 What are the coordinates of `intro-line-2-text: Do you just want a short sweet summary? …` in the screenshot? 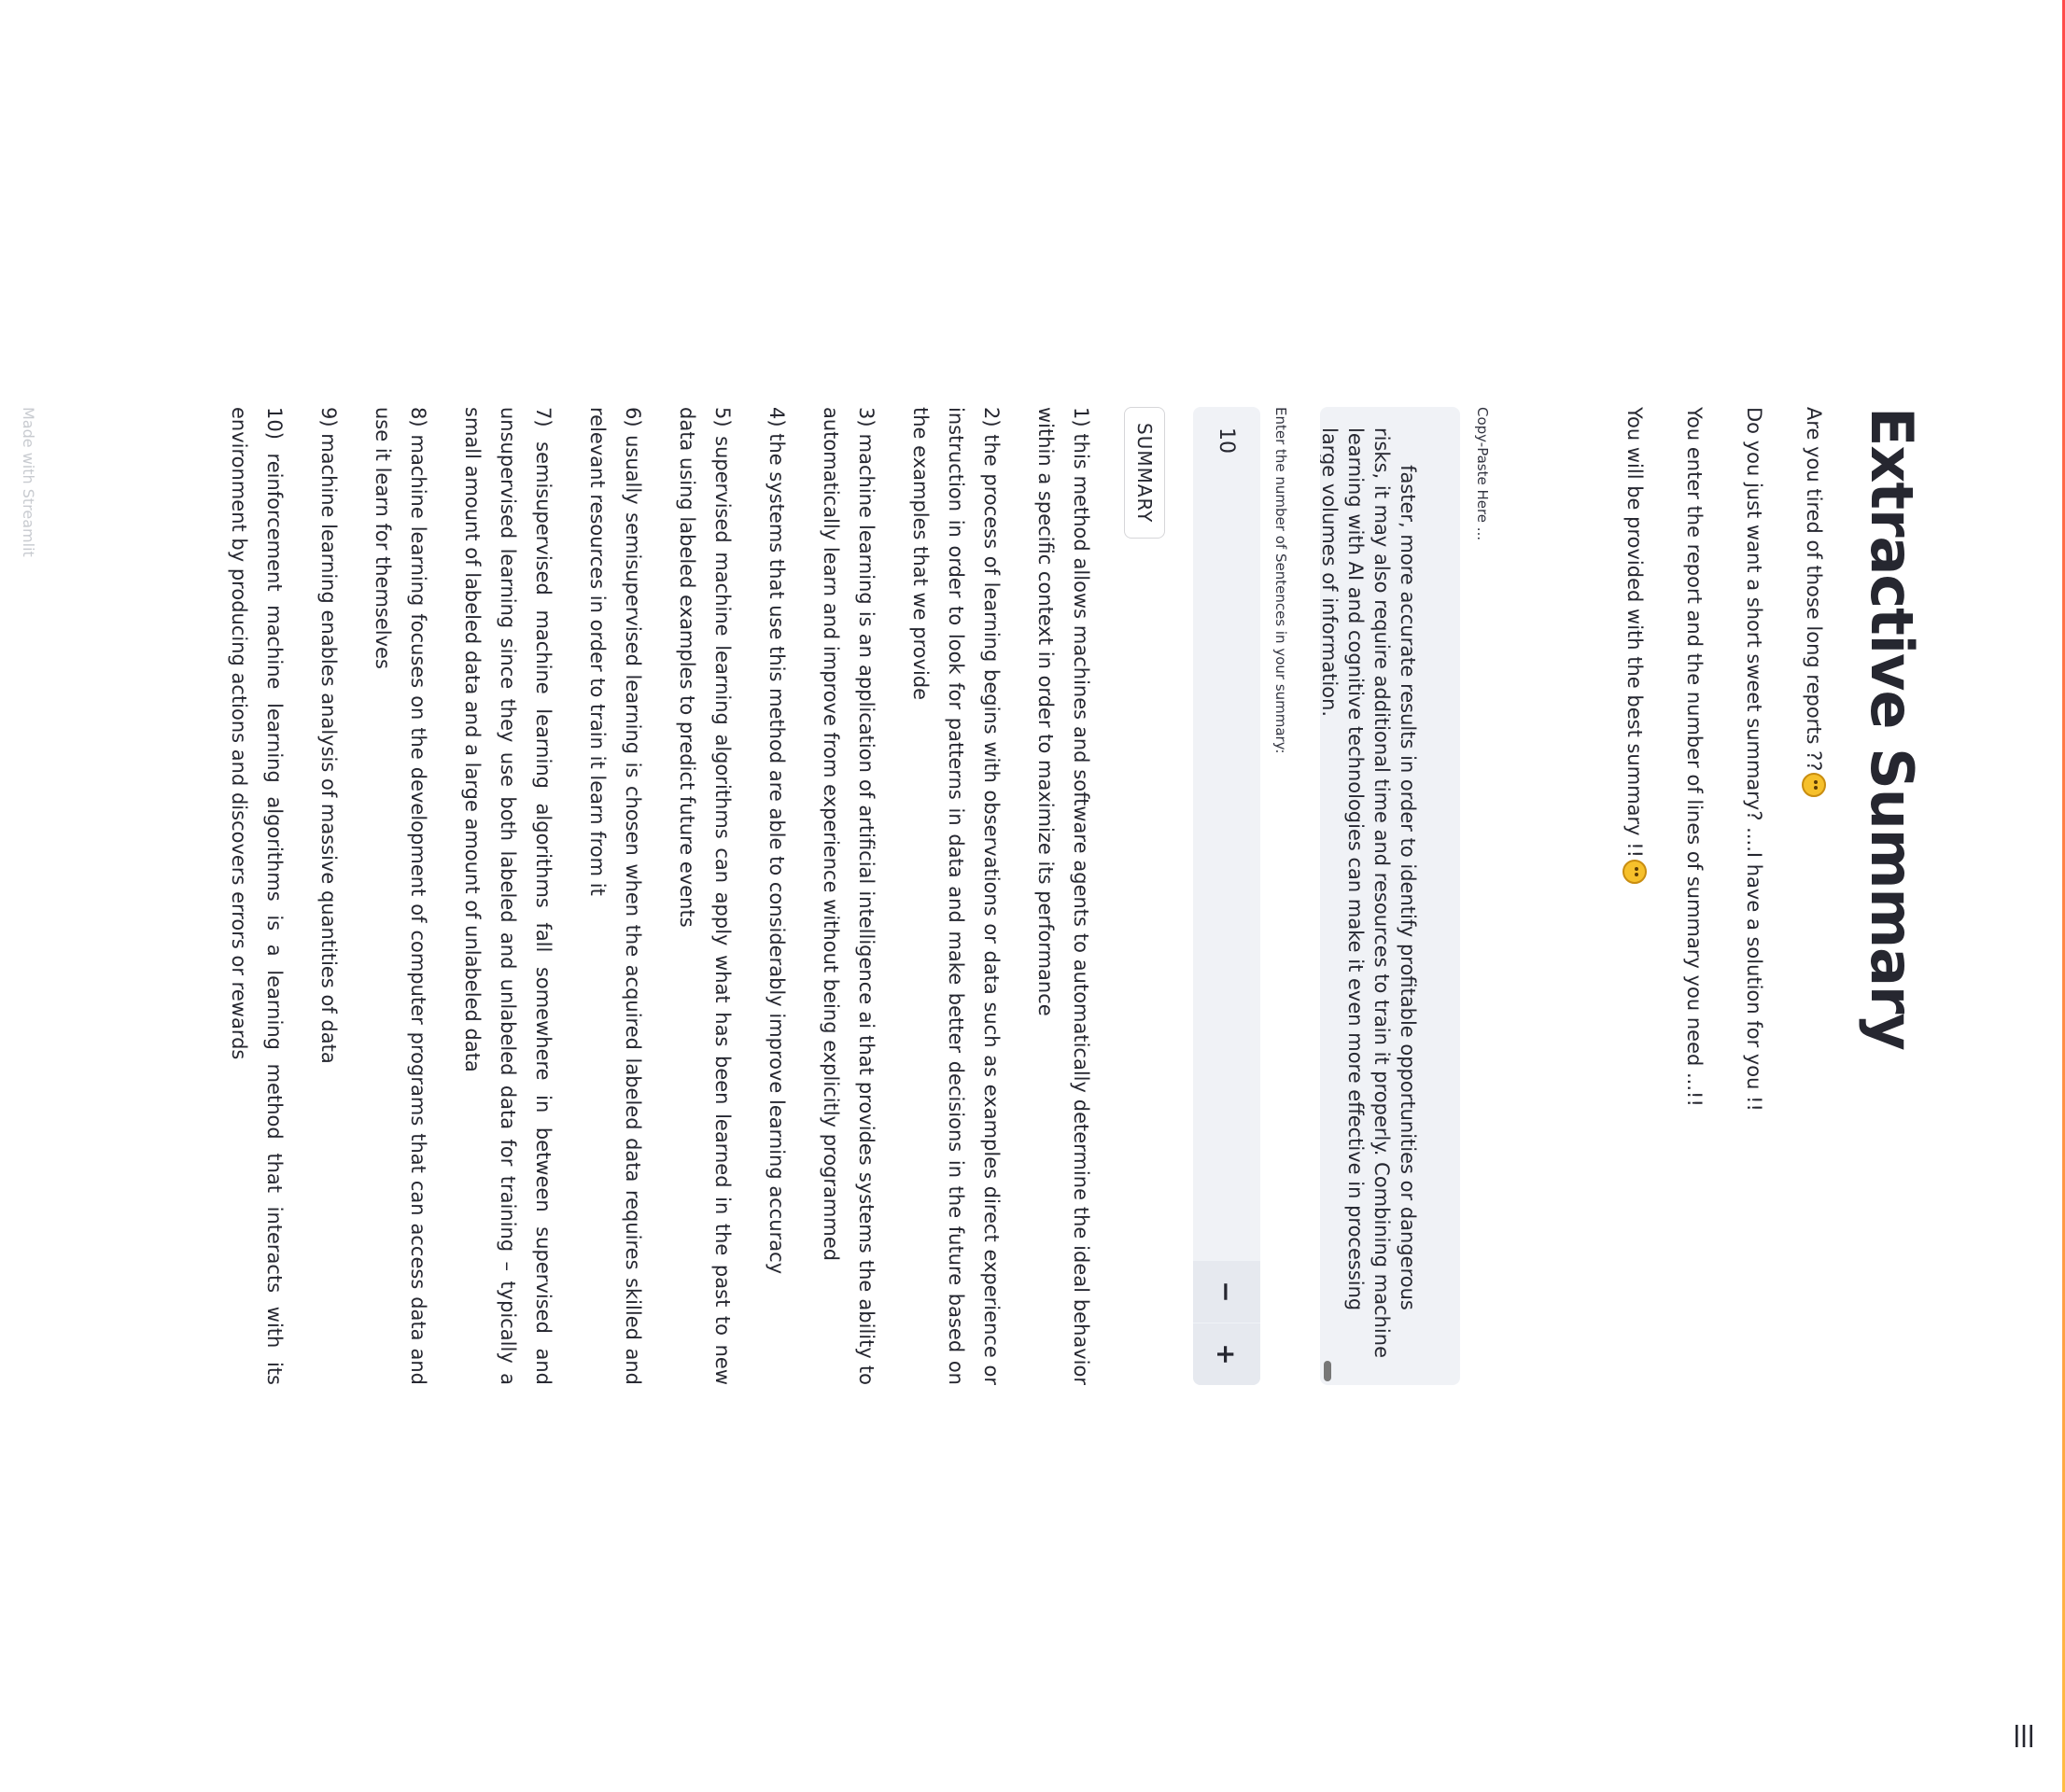 It's located at (1754, 759).